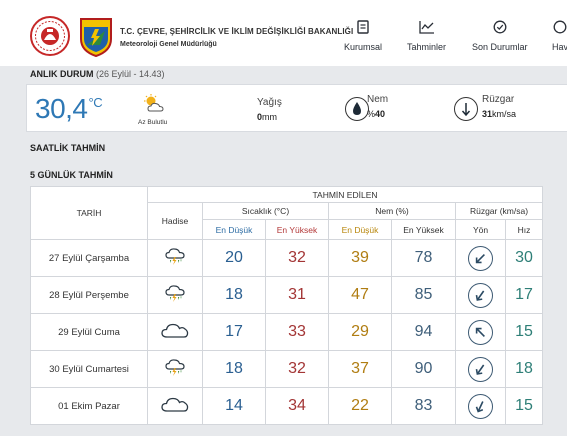  I want to click on humidity-value: %40, so click(376, 114).